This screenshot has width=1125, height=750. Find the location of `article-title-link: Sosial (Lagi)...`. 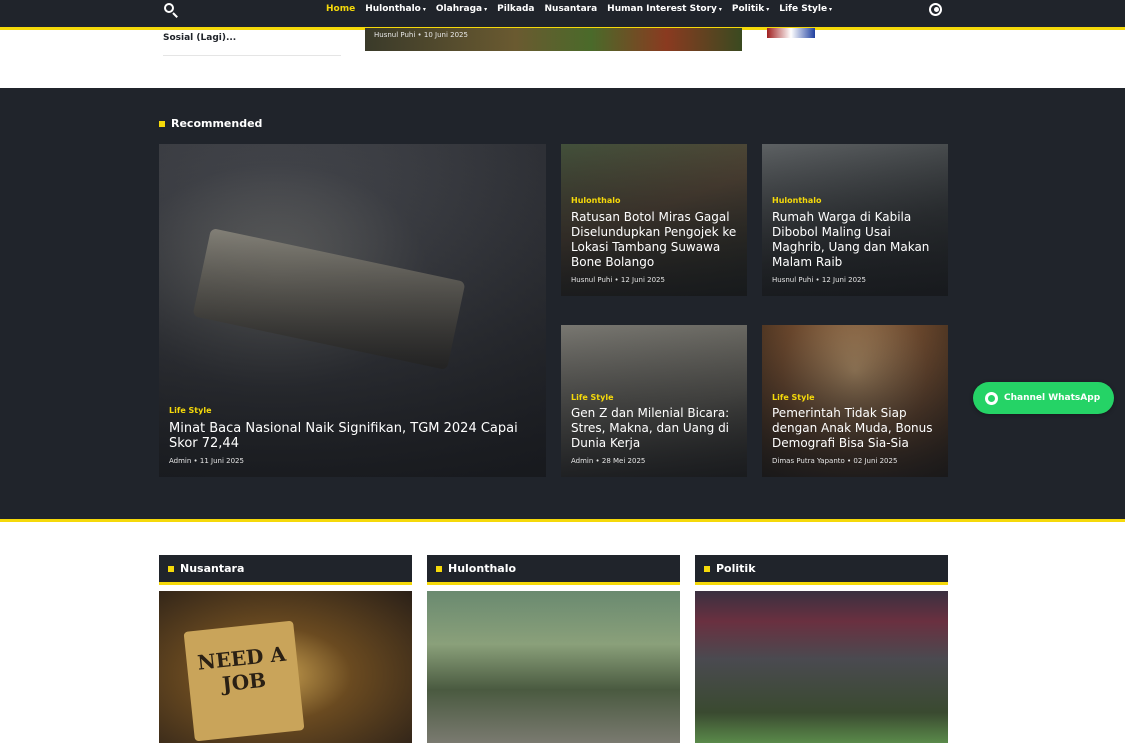

article-title-link: Sosial (Lagi)... is located at coordinates (252, 38).